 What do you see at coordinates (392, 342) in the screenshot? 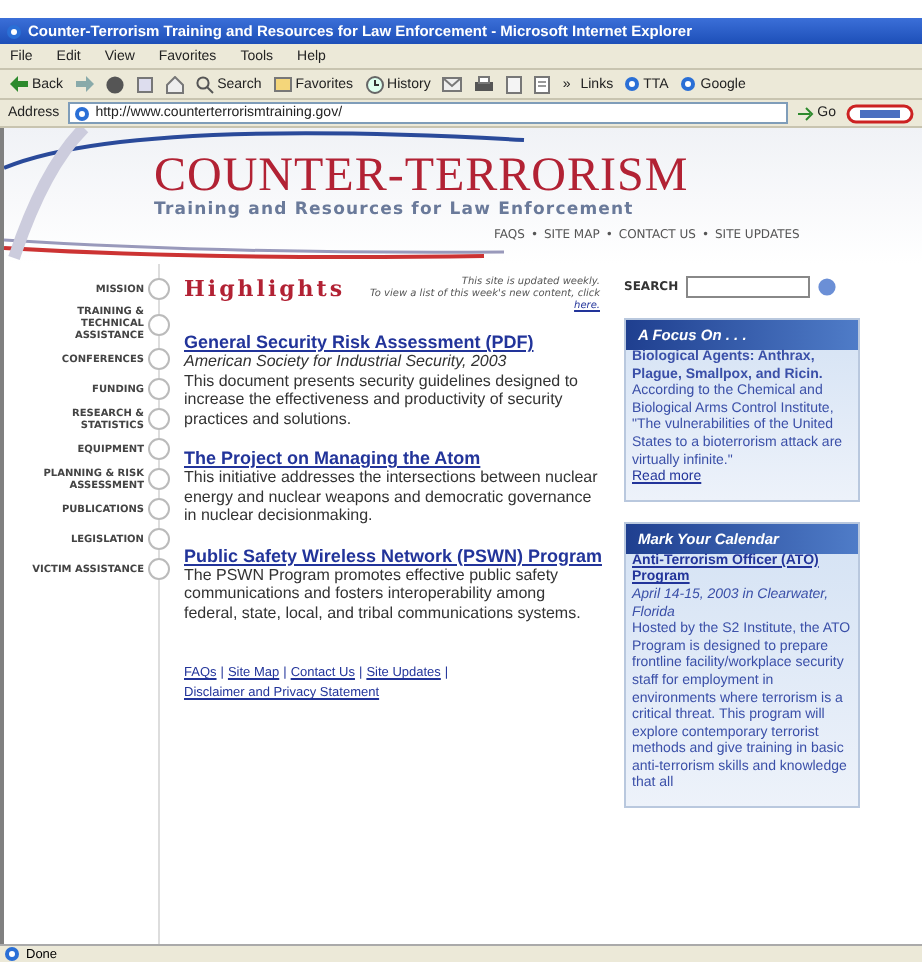
I see `article-link: General Security Risk Assessment (PDF)` at bounding box center [392, 342].